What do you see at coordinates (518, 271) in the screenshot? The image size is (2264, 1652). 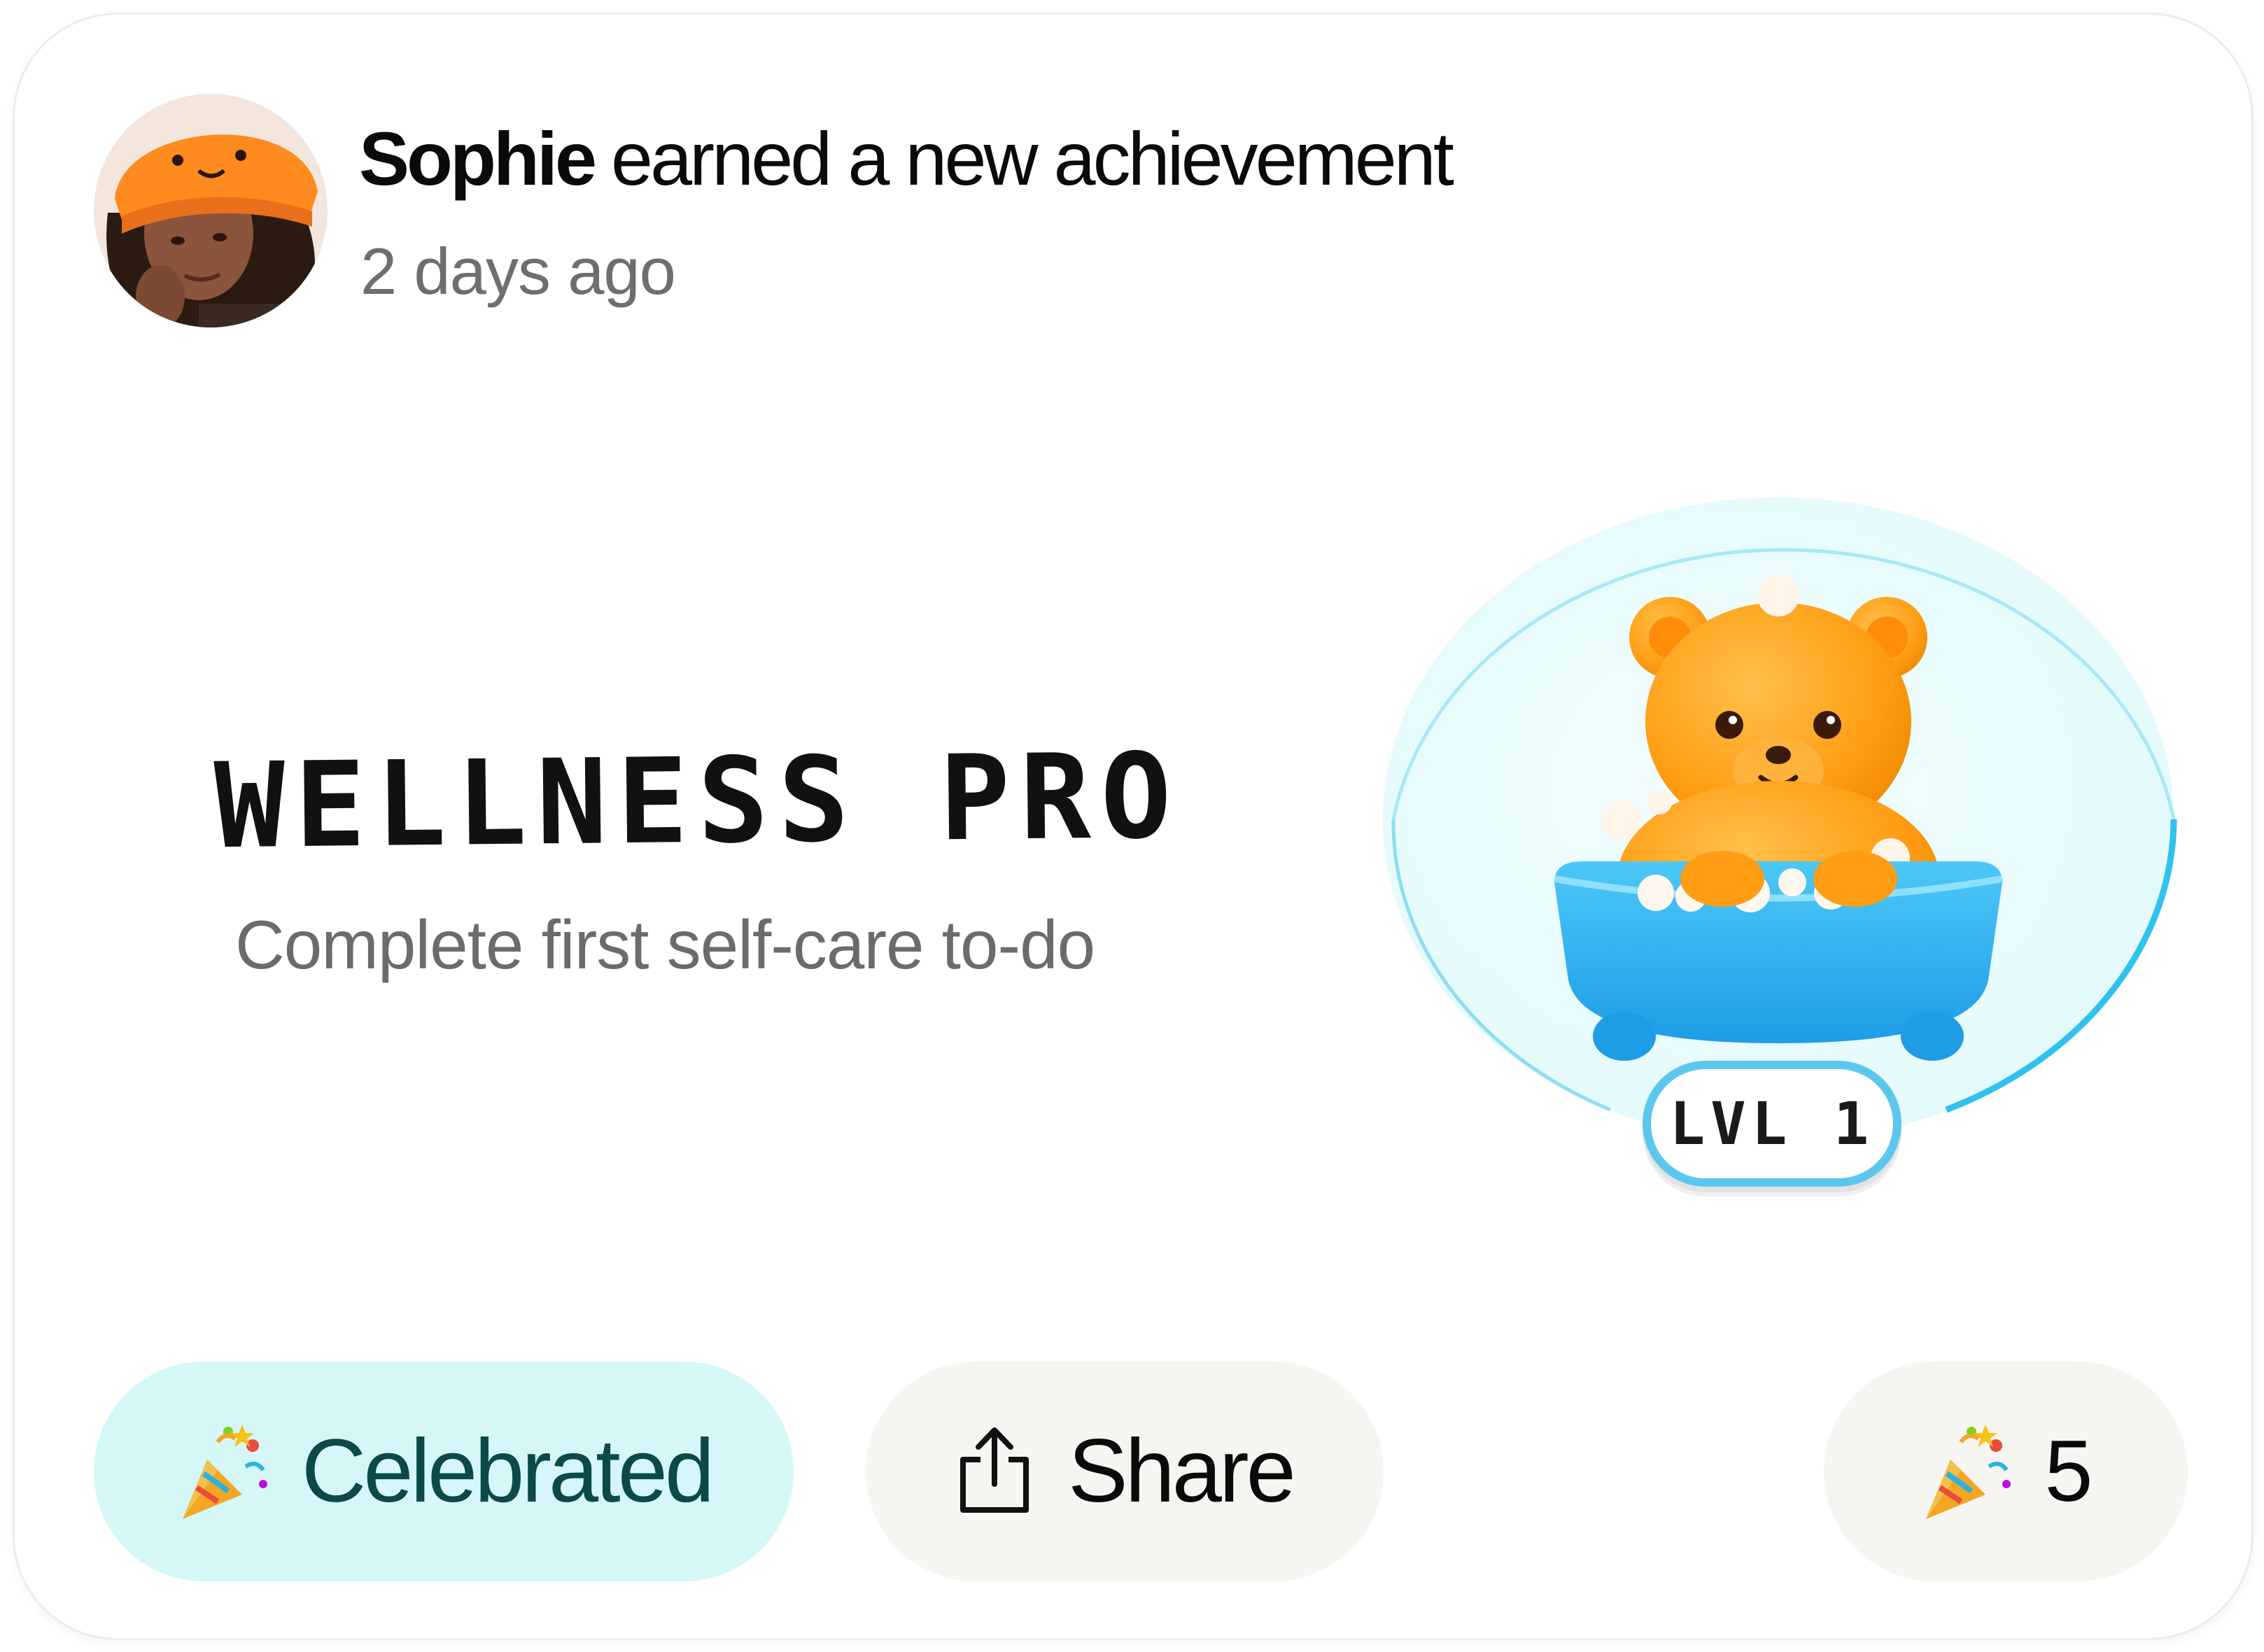 I see `timestamp: 2 days ago` at bounding box center [518, 271].